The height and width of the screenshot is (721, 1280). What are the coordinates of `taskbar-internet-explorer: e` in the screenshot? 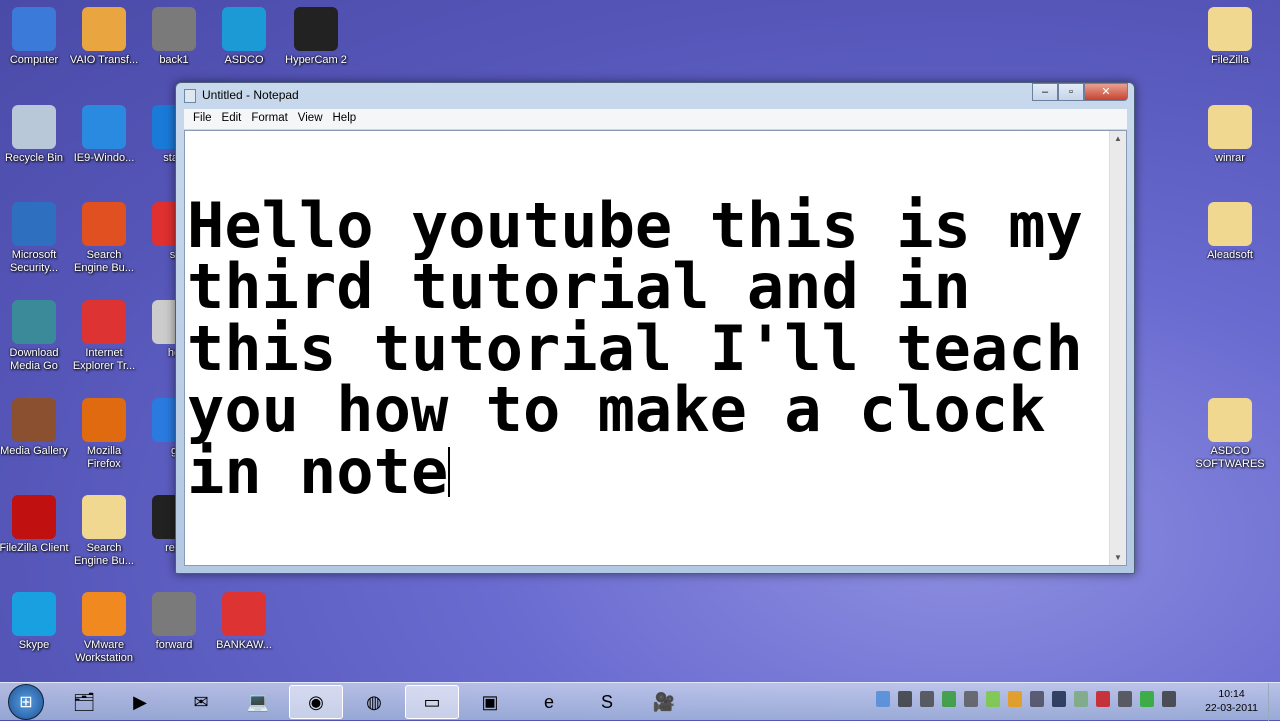 It's located at (549, 702).